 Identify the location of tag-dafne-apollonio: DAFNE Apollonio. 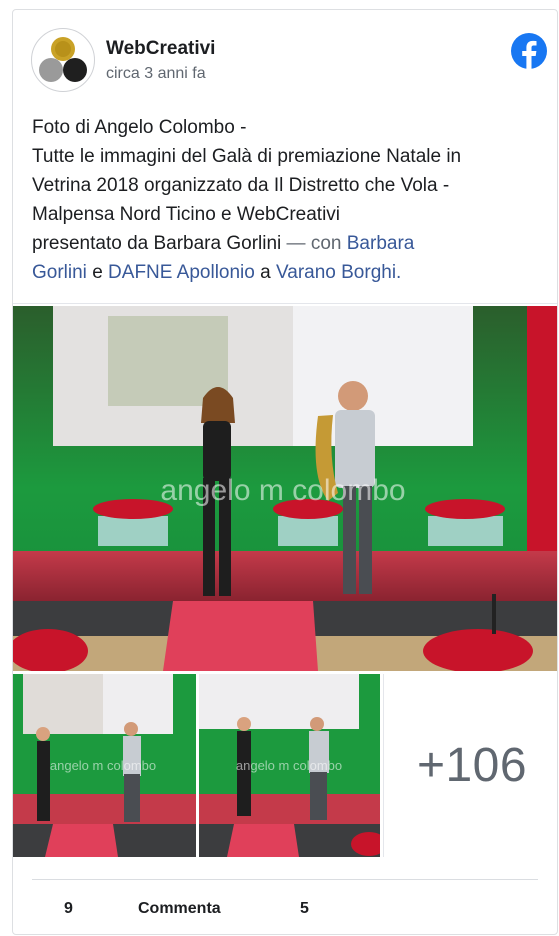
(181, 272).